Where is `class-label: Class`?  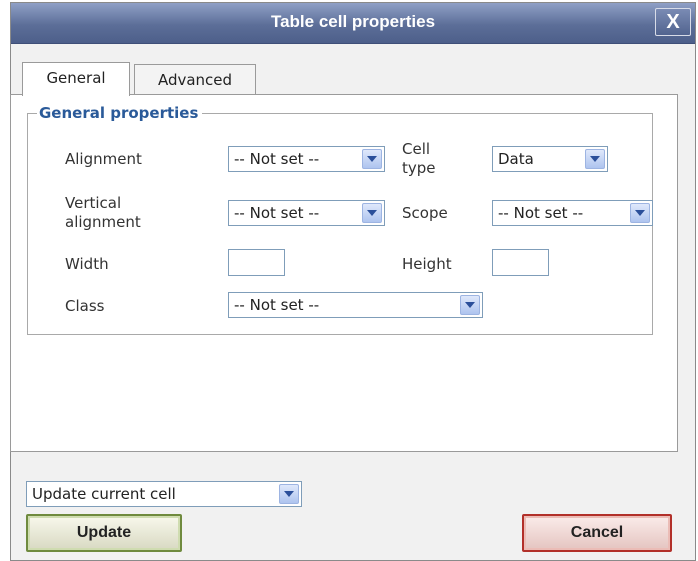 class-label: Class is located at coordinates (85, 306).